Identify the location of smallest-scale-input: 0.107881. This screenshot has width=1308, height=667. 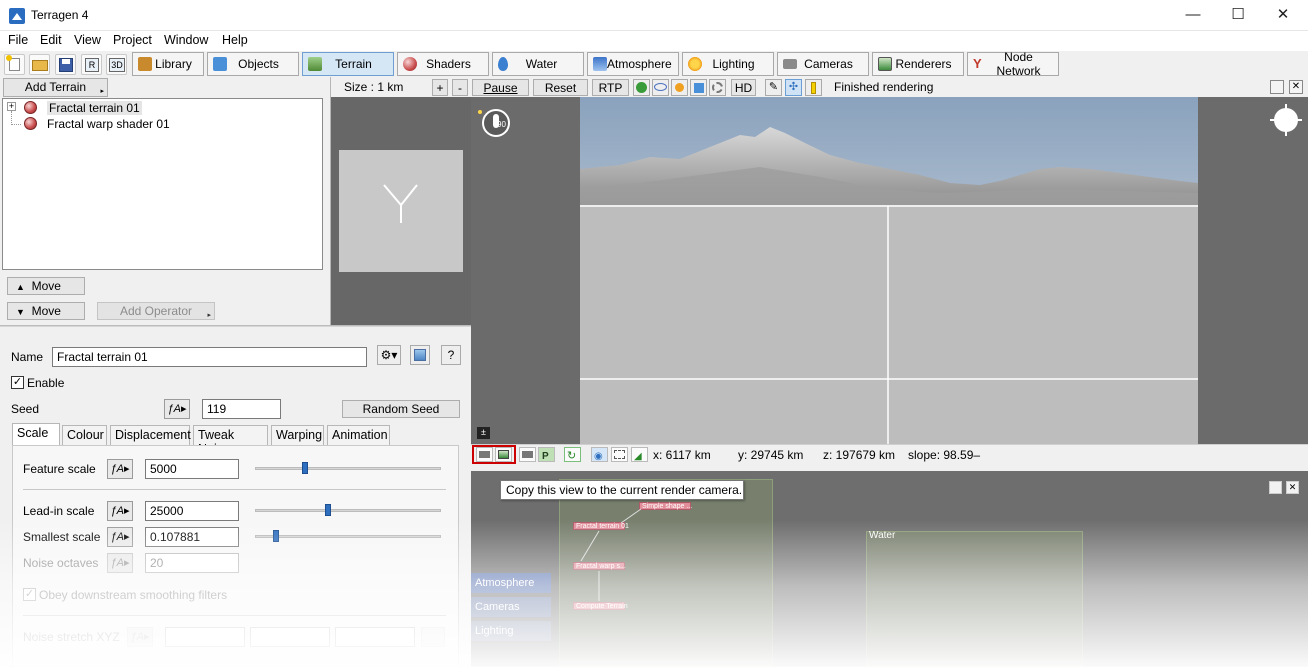
(192, 537).